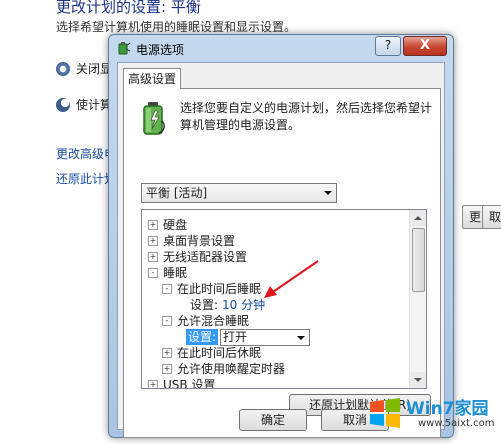  I want to click on hybrid-sleep-select: 打开, so click(265, 337).